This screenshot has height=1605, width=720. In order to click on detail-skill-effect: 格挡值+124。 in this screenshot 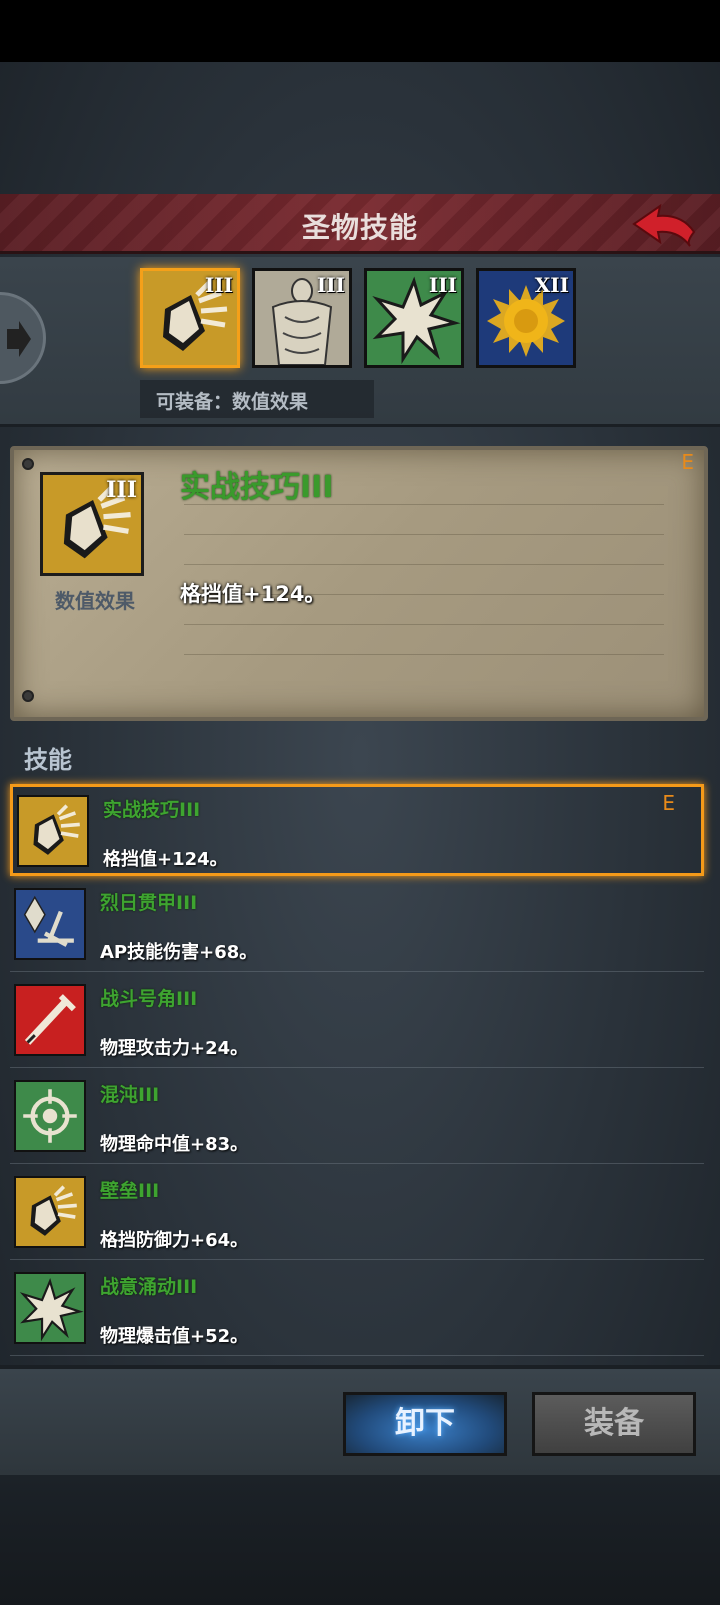, I will do `click(253, 594)`.